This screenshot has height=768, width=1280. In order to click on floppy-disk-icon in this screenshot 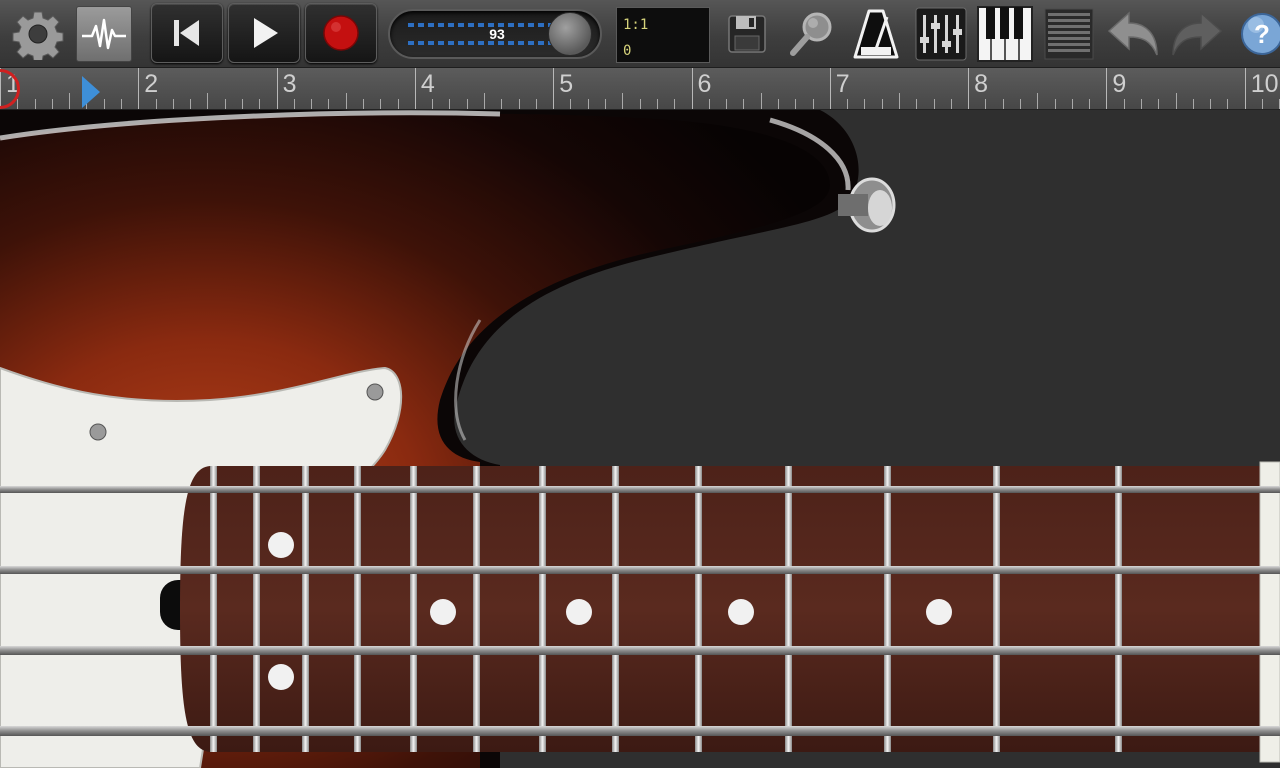, I will do `click(747, 34)`.